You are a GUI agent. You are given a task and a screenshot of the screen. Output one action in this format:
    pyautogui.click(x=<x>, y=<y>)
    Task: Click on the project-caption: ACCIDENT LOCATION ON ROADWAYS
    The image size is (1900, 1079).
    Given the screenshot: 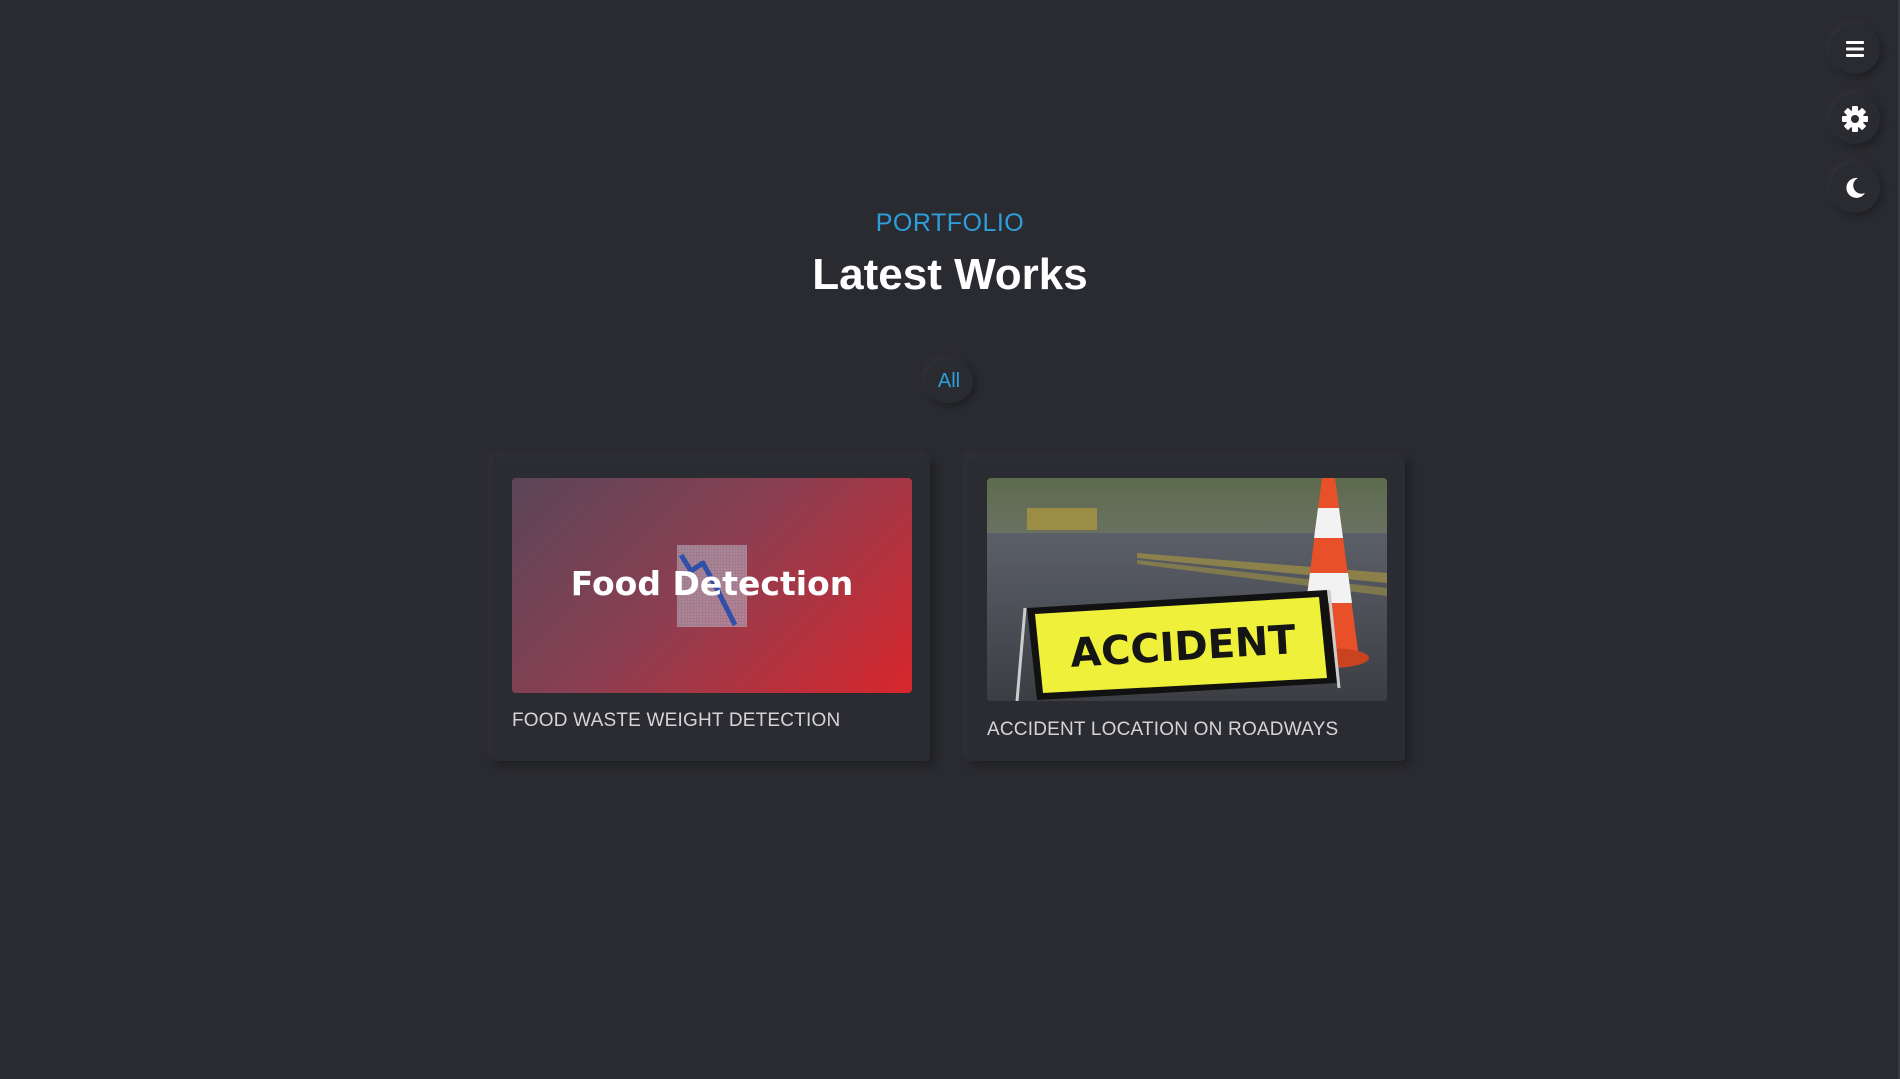 What is the action you would take?
    pyautogui.click(x=1162, y=730)
    